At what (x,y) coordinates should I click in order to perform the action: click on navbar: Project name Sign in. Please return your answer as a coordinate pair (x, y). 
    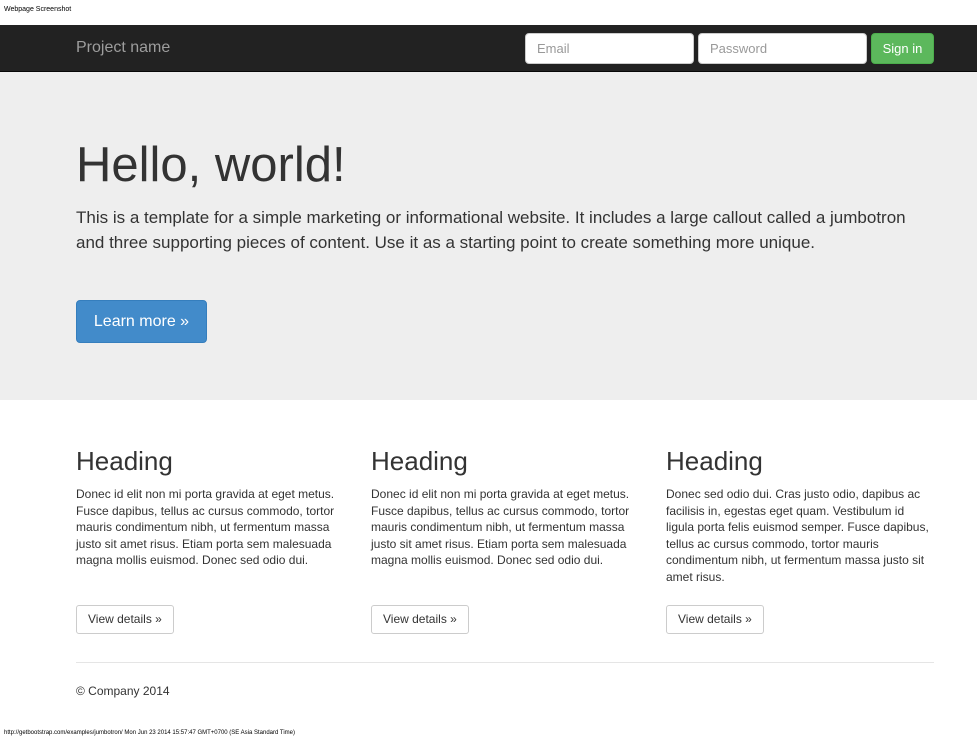
    Looking at the image, I should click on (488, 48).